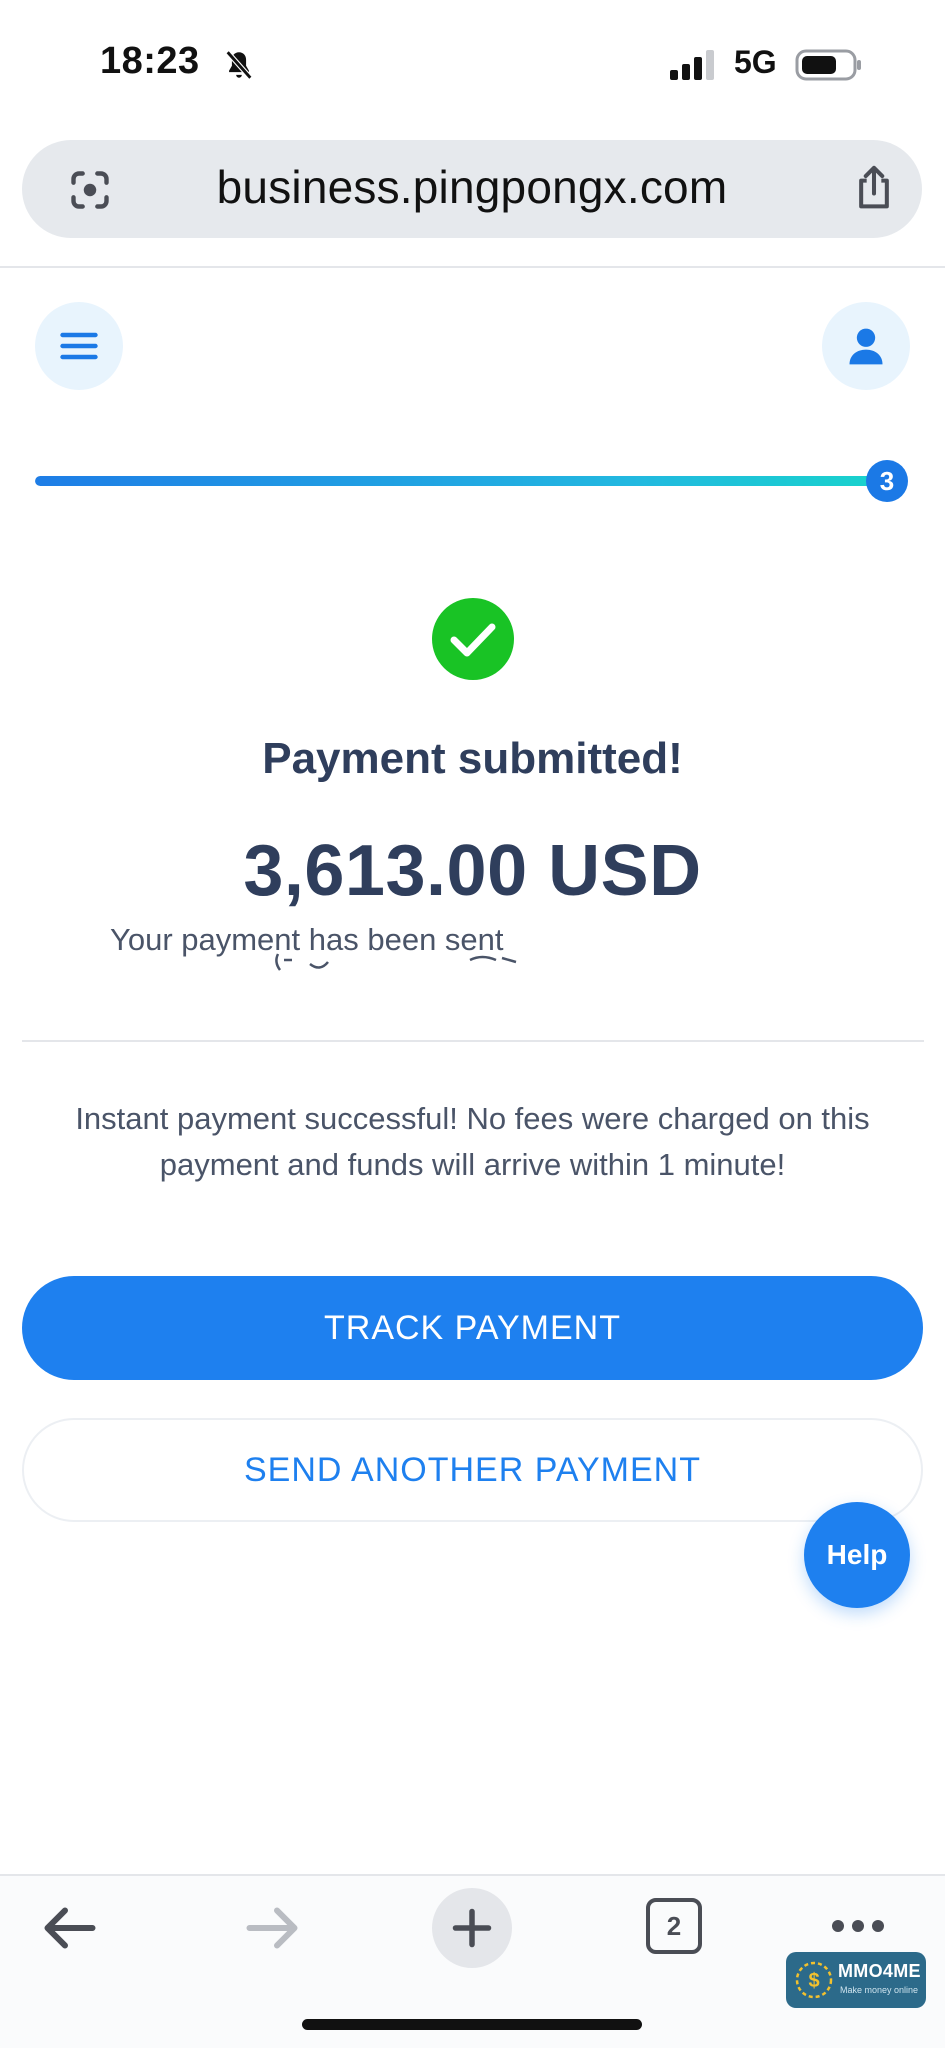 The height and width of the screenshot is (2048, 945). I want to click on progress-bar, so click(460, 481).